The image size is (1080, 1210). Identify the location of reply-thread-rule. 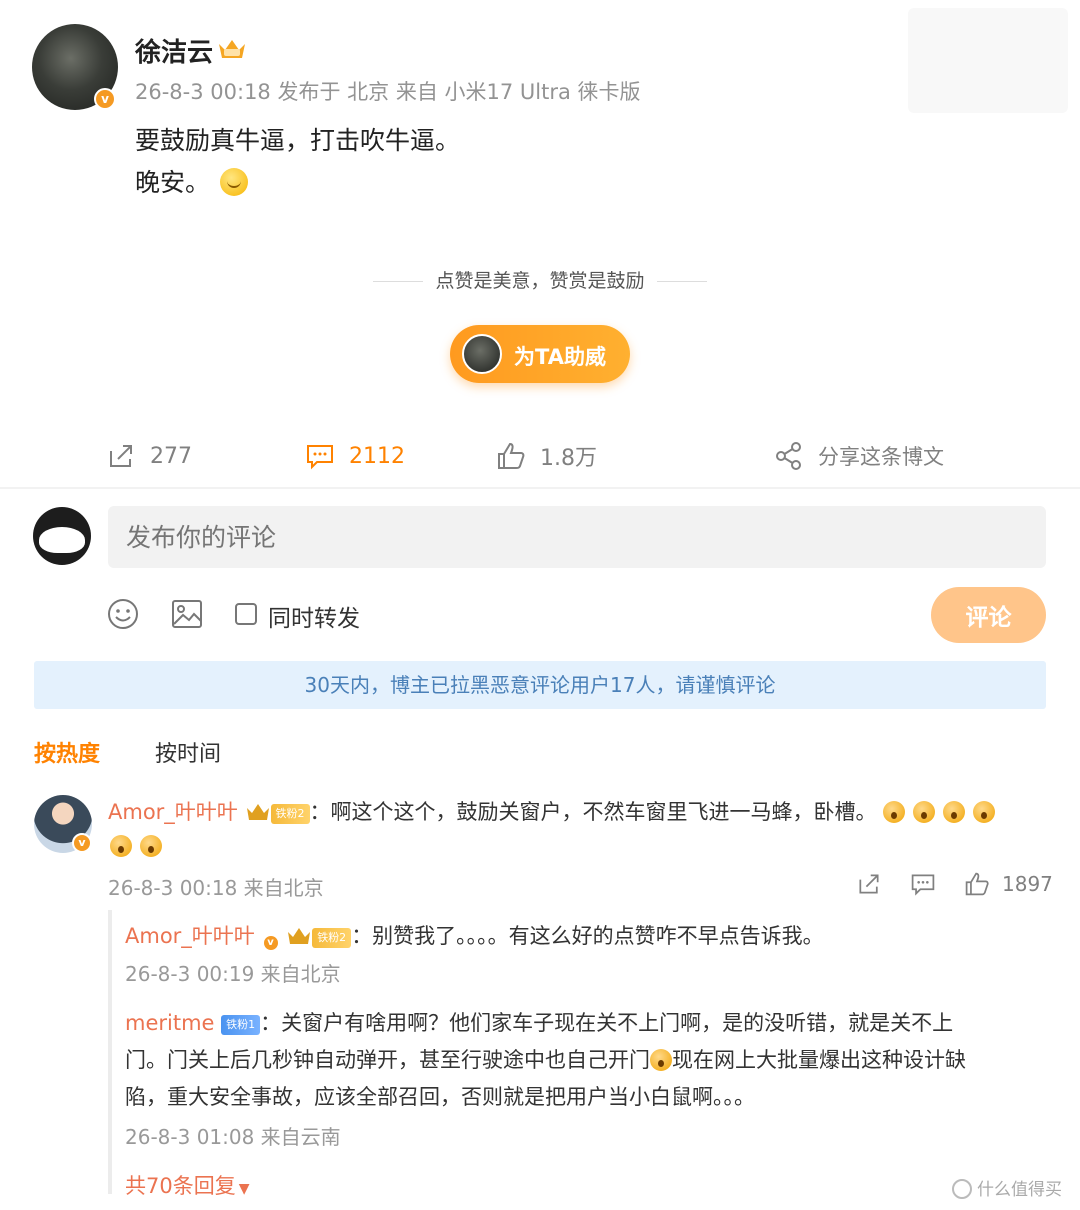
(110, 1052).